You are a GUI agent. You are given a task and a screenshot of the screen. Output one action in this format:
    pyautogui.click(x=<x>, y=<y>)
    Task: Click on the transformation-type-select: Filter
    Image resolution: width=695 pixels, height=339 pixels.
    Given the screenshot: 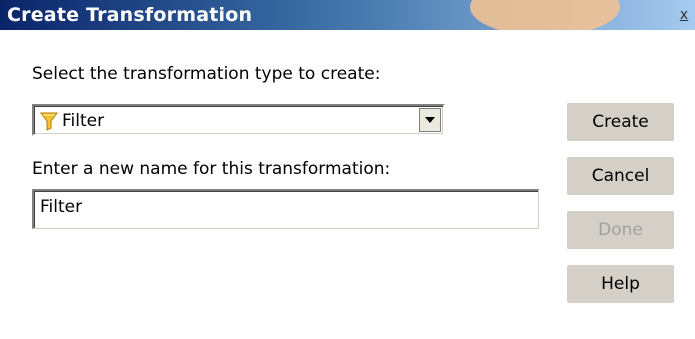 What is the action you would take?
    pyautogui.click(x=238, y=120)
    